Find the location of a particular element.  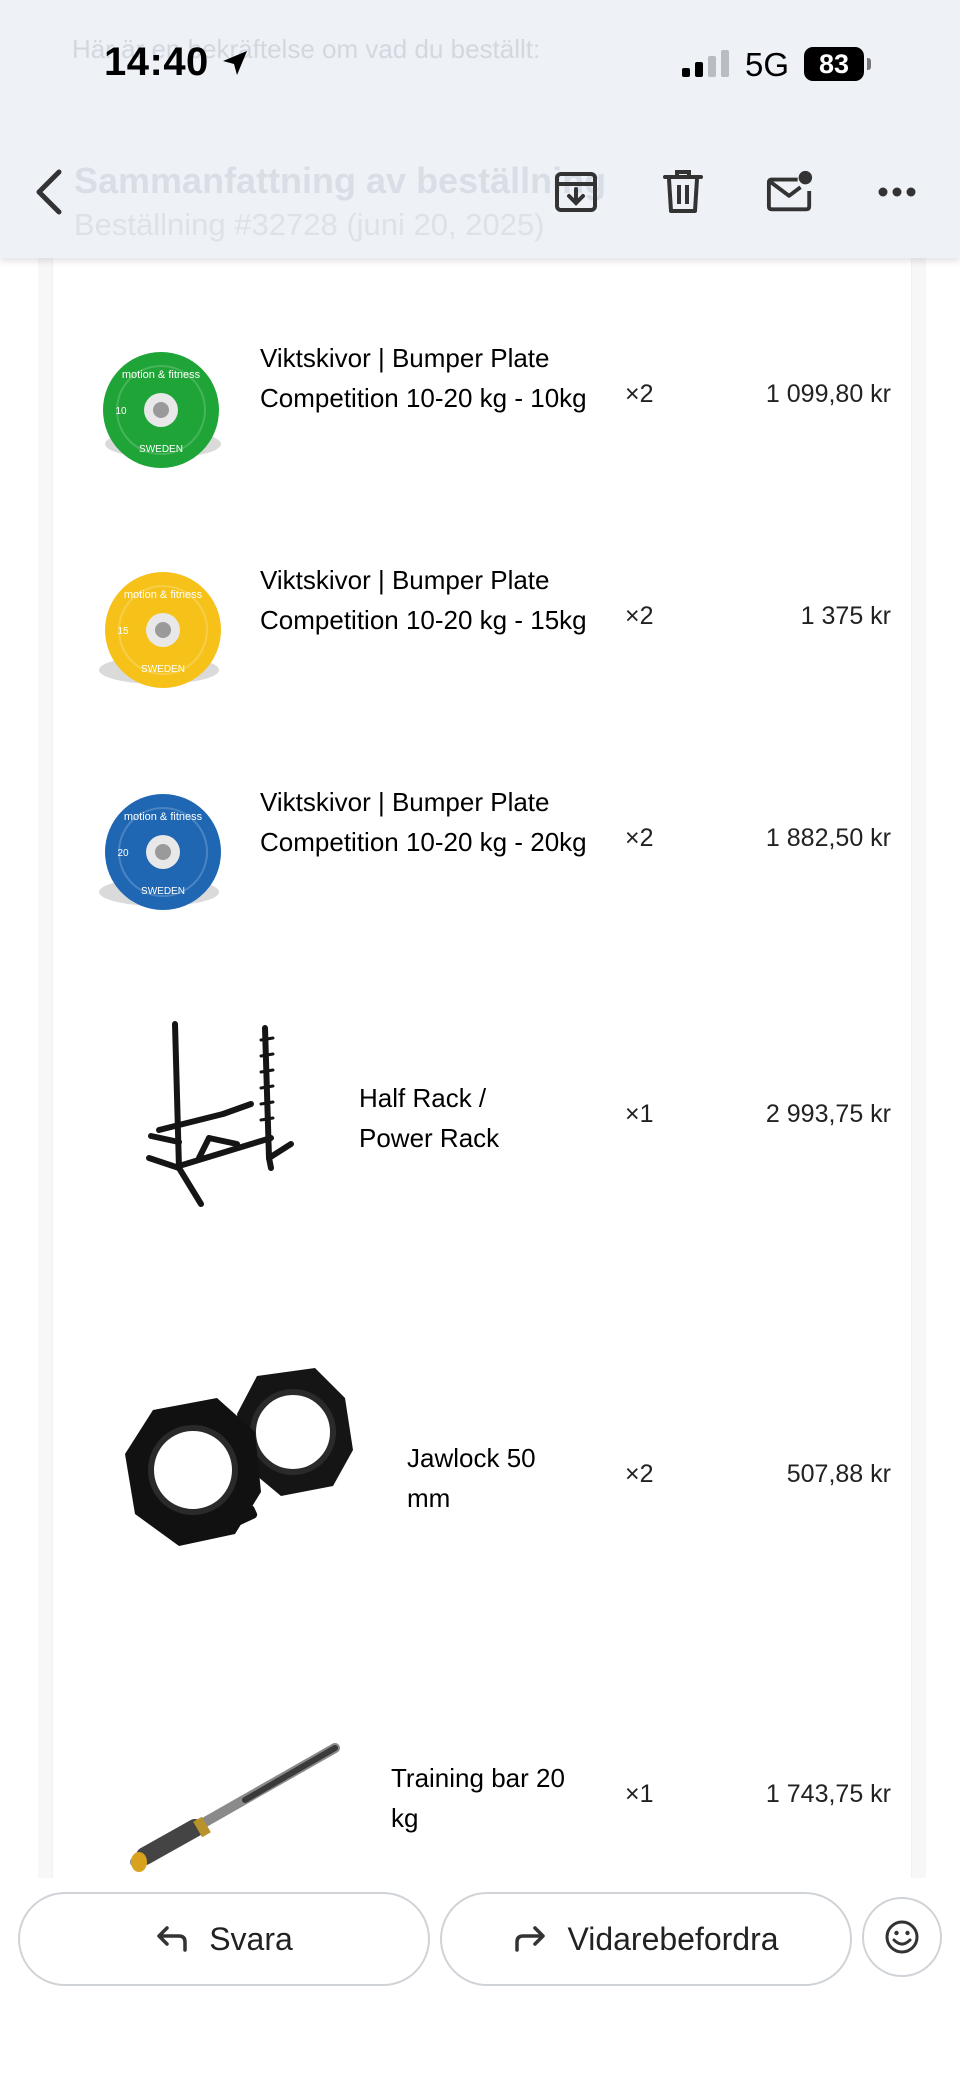

emoji-reaction-button is located at coordinates (902, 1937).